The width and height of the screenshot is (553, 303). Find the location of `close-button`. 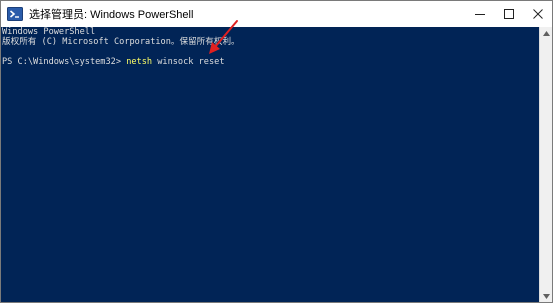

close-button is located at coordinates (537, 14).